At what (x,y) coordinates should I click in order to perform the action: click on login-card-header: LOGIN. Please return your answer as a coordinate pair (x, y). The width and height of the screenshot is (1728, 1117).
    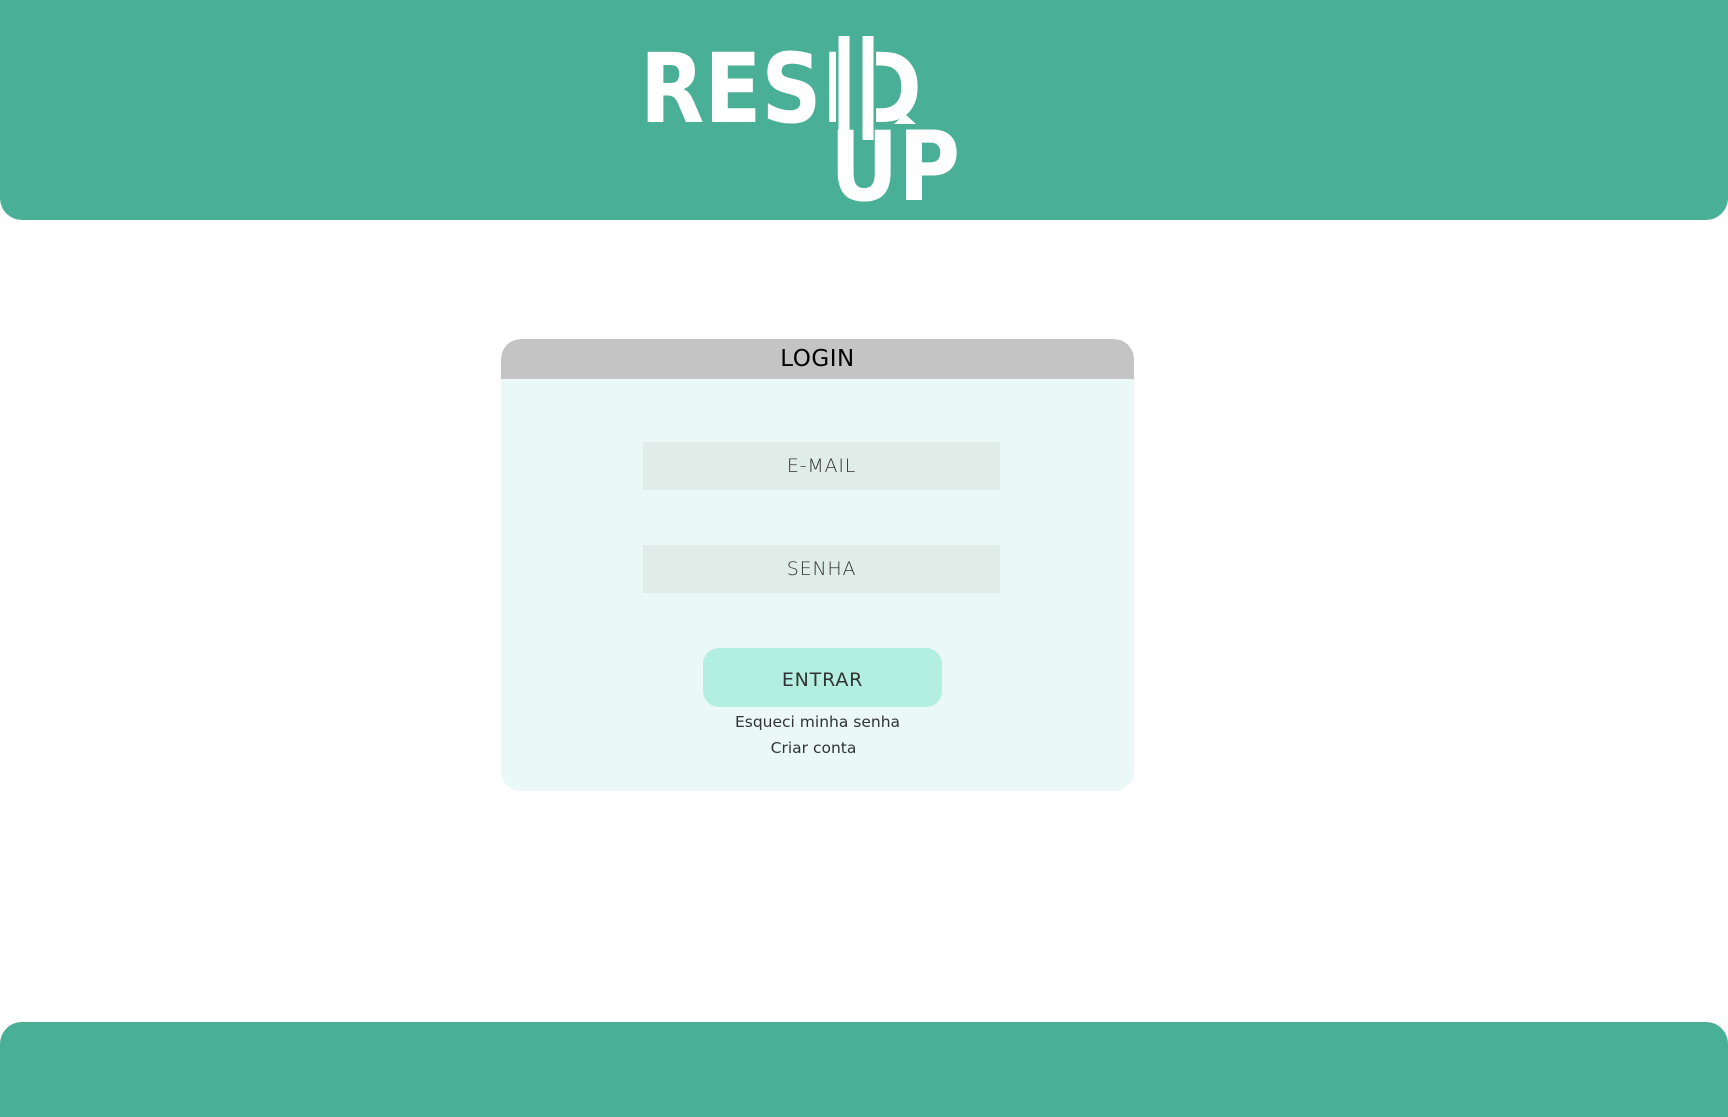
    Looking at the image, I should click on (817, 359).